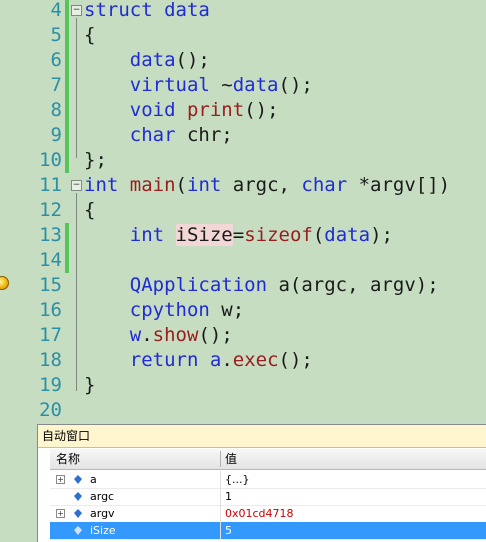 This screenshot has height=542, width=486. What do you see at coordinates (56, 110) in the screenshot?
I see `line-number: 8` at bounding box center [56, 110].